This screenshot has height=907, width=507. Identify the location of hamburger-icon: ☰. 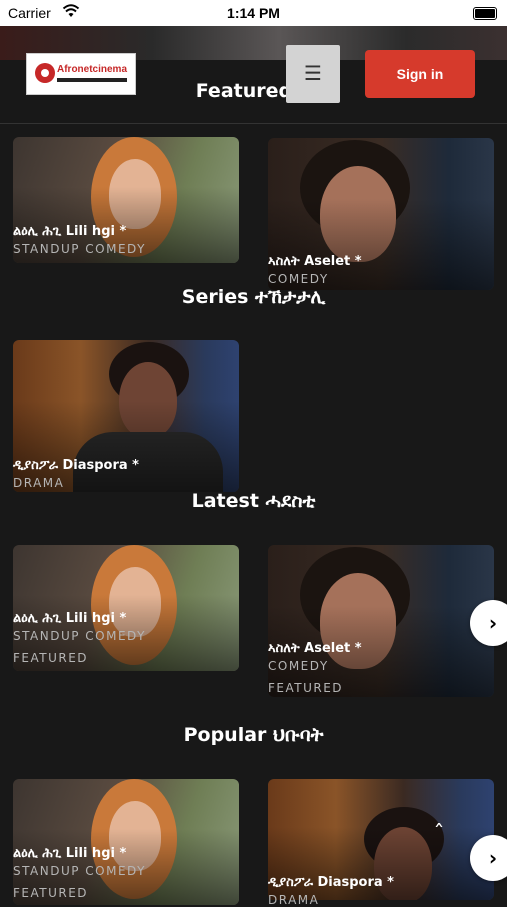
(313, 73).